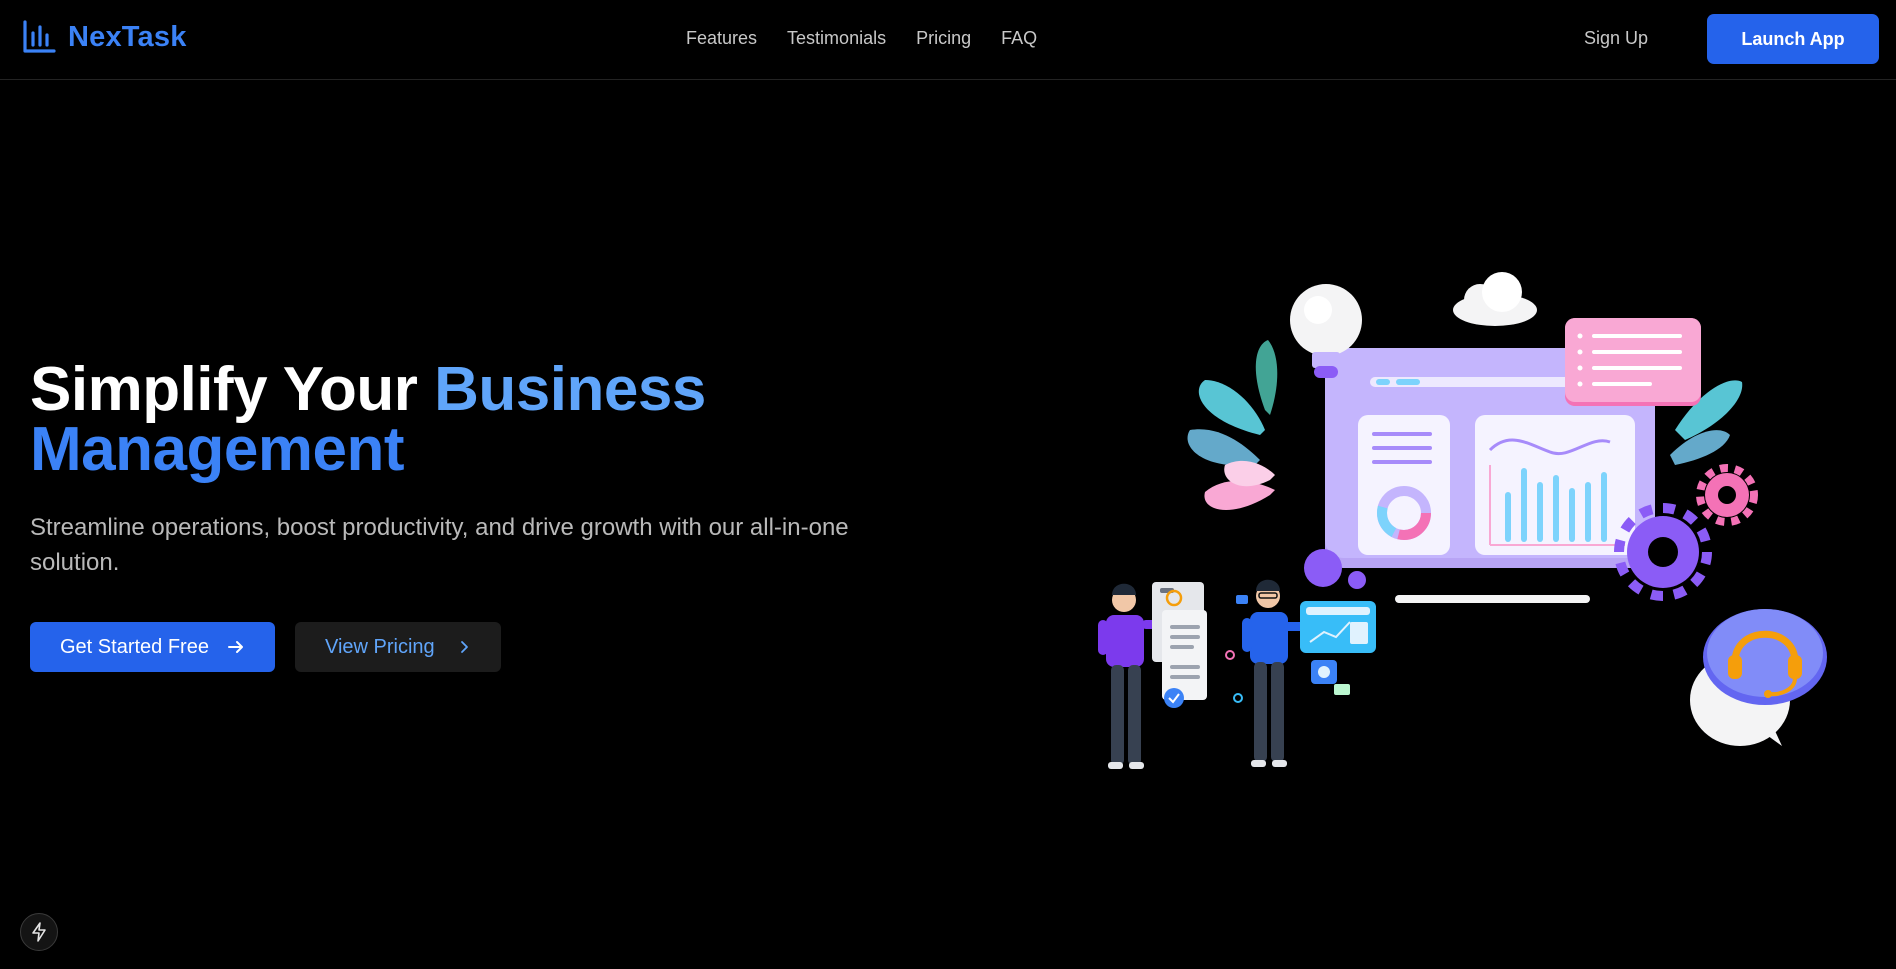 The height and width of the screenshot is (969, 1896). Describe the element at coordinates (1727, 495) in the screenshot. I see `gear-pink-graphic` at that location.